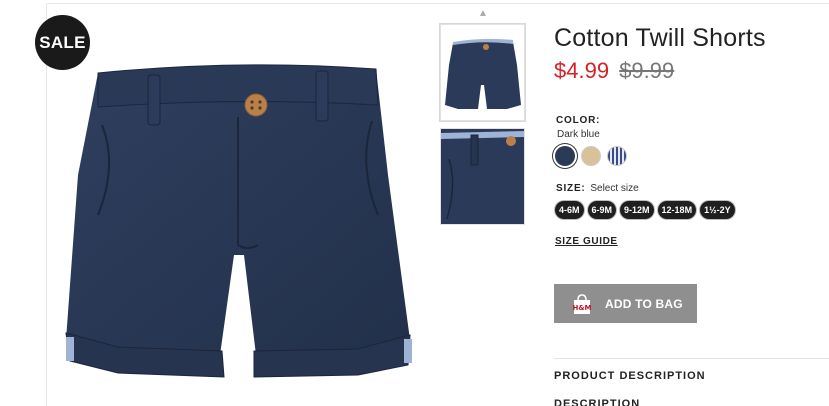 This screenshot has height=406, width=829. I want to click on swatch-beige, so click(591, 156).